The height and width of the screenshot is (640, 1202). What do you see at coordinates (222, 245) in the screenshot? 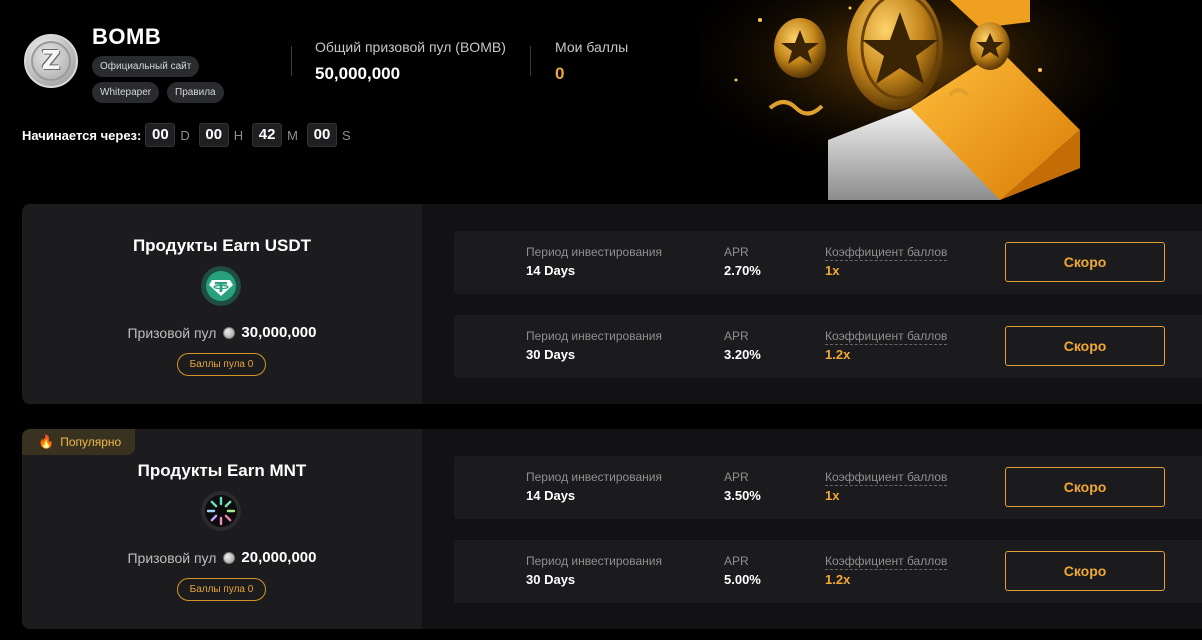
I see `product-title: Продукты Earn USDT` at bounding box center [222, 245].